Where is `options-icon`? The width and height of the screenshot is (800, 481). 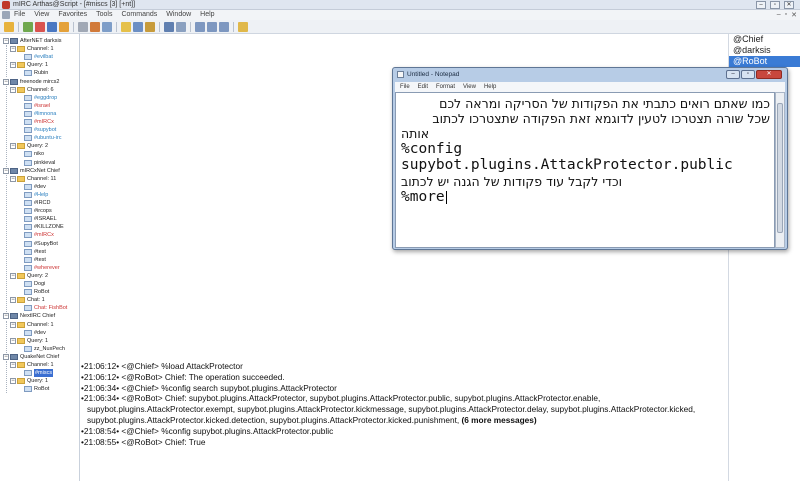 options-icon is located at coordinates (40, 26).